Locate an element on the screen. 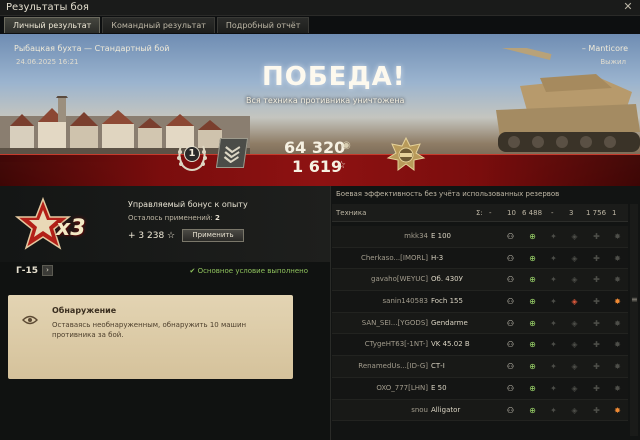 Image resolution: width=640 pixels, height=440 pixels. table-row: gavaho[WEYUC] Об. 430У ⚇ ⊕ ✦ ◈ ✚ ✸ is located at coordinates (480, 280).